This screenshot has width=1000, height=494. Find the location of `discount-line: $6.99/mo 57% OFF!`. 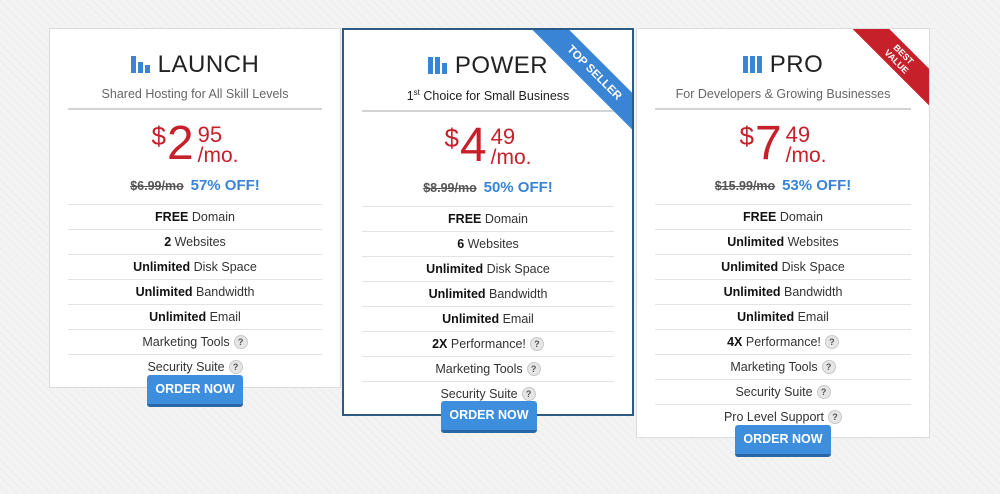

discount-line: $6.99/mo 57% OFF! is located at coordinates (195, 185).